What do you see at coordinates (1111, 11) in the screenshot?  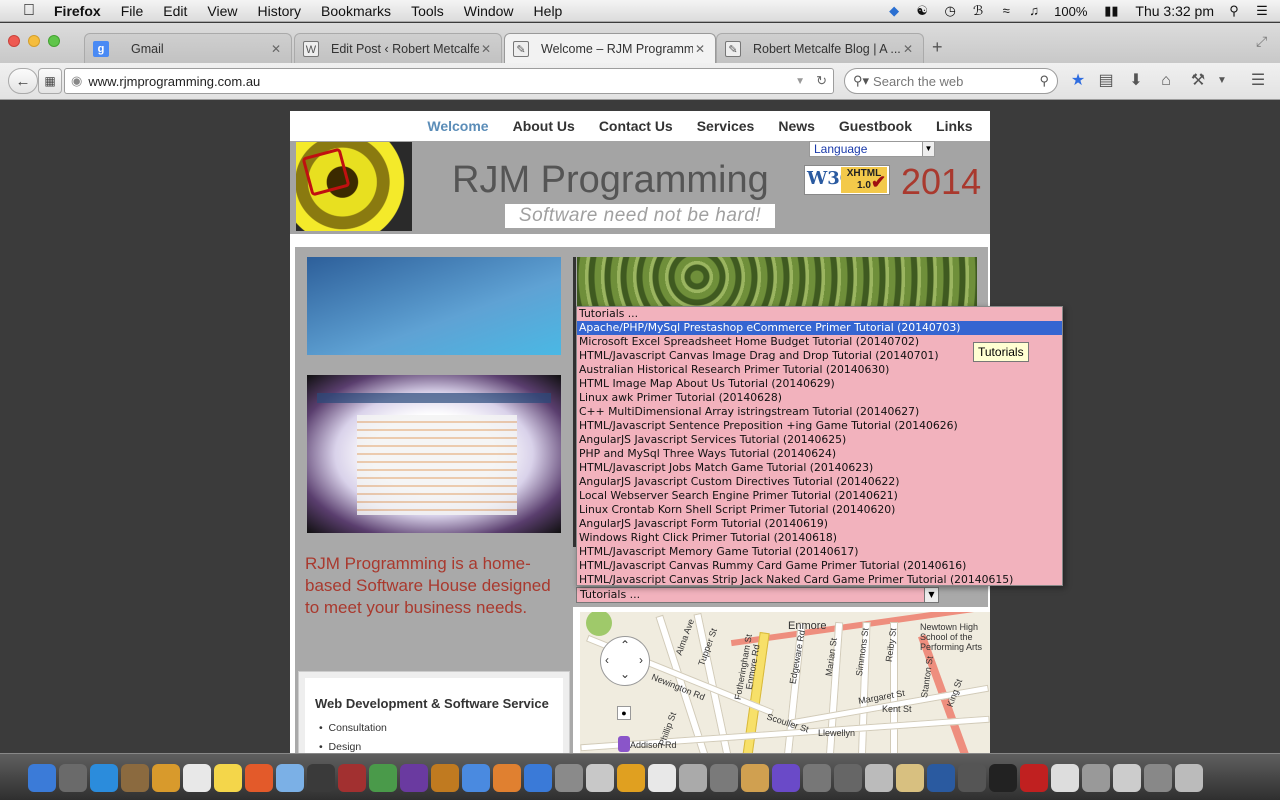 I see `battery-icon: ▮▮` at bounding box center [1111, 11].